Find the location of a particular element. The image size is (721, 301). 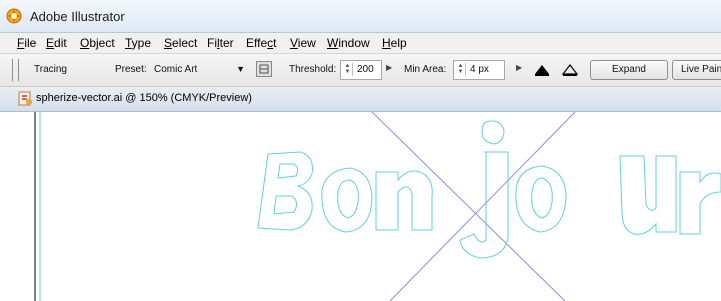

menu-help: Help is located at coordinates (394, 43).